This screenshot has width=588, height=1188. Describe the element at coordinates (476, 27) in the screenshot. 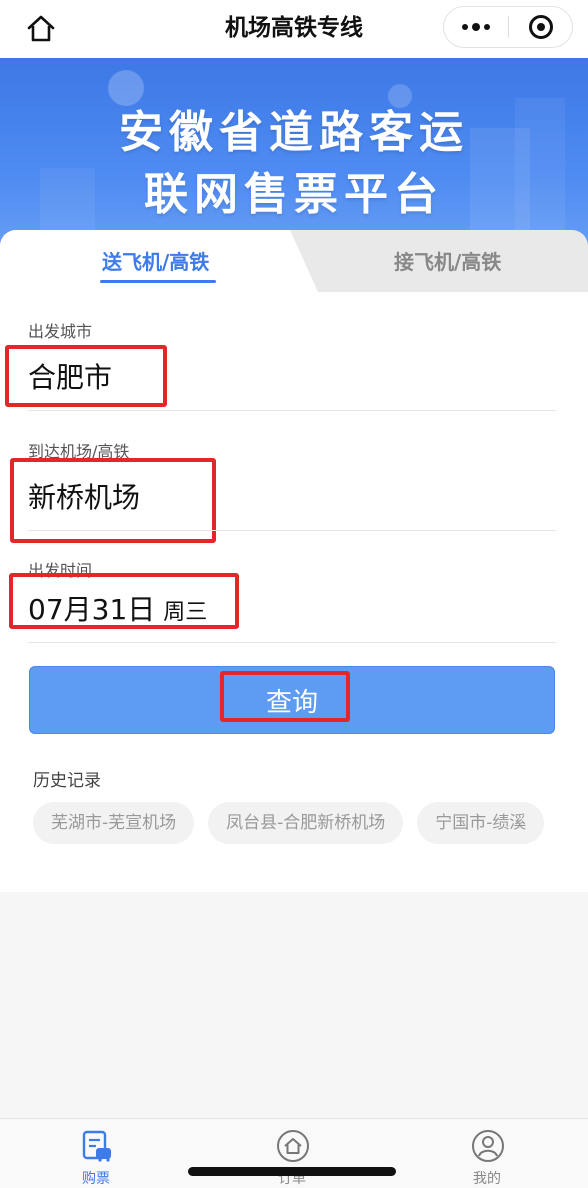

I see `more-dots-icon` at that location.